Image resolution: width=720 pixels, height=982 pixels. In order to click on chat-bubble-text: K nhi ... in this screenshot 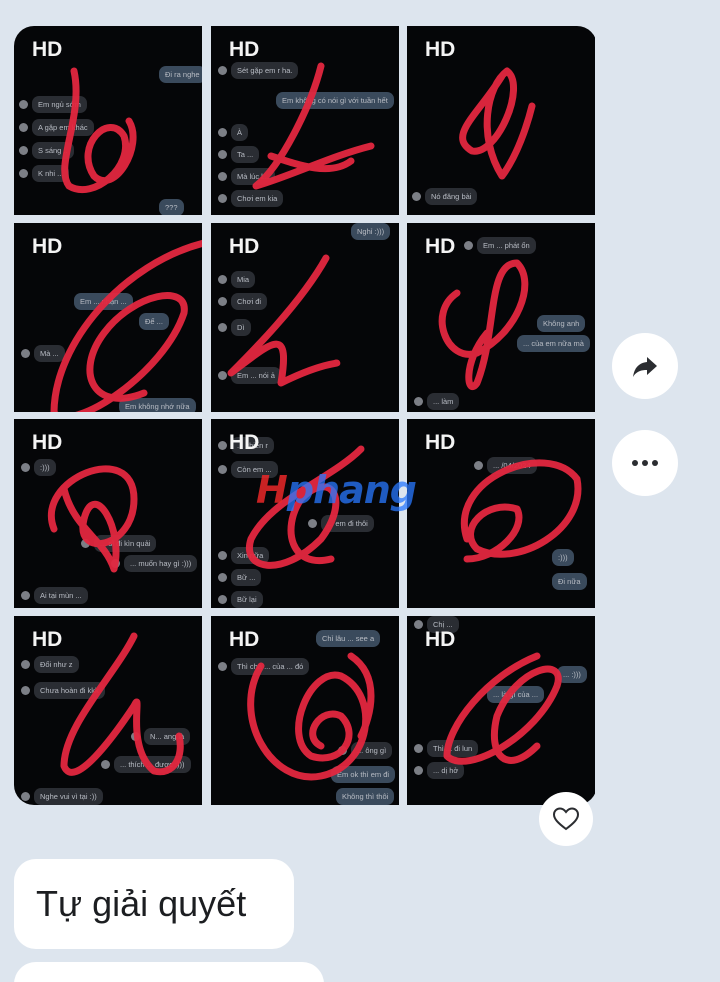, I will do `click(51, 173)`.